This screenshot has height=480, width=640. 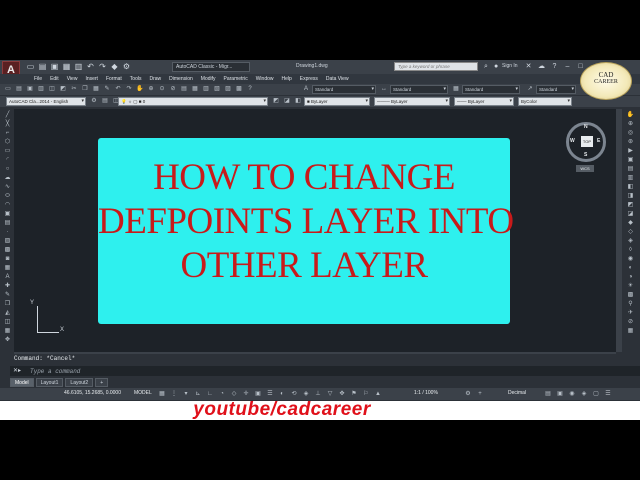 I want to click on menu-parametric: Parametric, so click(x=236, y=79).